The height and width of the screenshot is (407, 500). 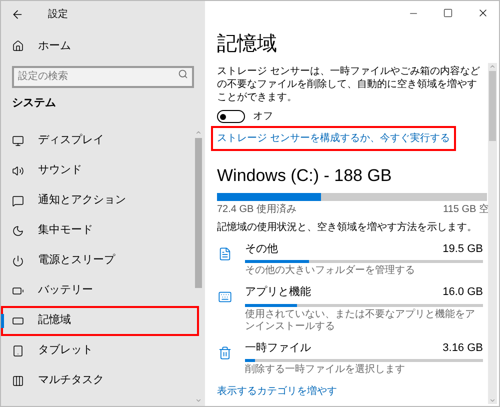 I want to click on nav-item: タブレット, so click(x=97, y=351).